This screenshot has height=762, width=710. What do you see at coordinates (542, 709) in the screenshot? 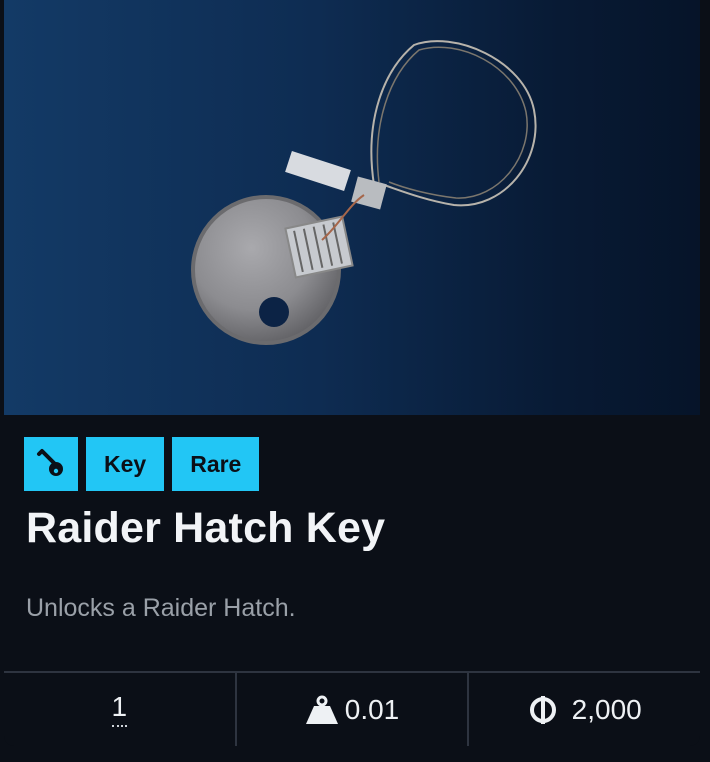
I see `coin-icon` at bounding box center [542, 709].